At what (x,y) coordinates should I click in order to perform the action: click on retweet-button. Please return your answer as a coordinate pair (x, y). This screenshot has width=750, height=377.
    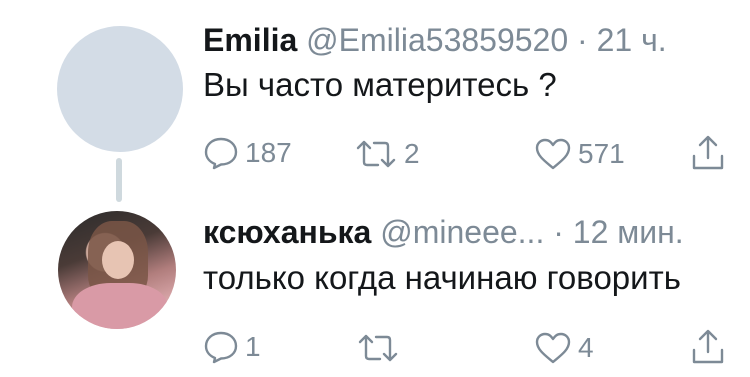
    Looking at the image, I should click on (381, 348).